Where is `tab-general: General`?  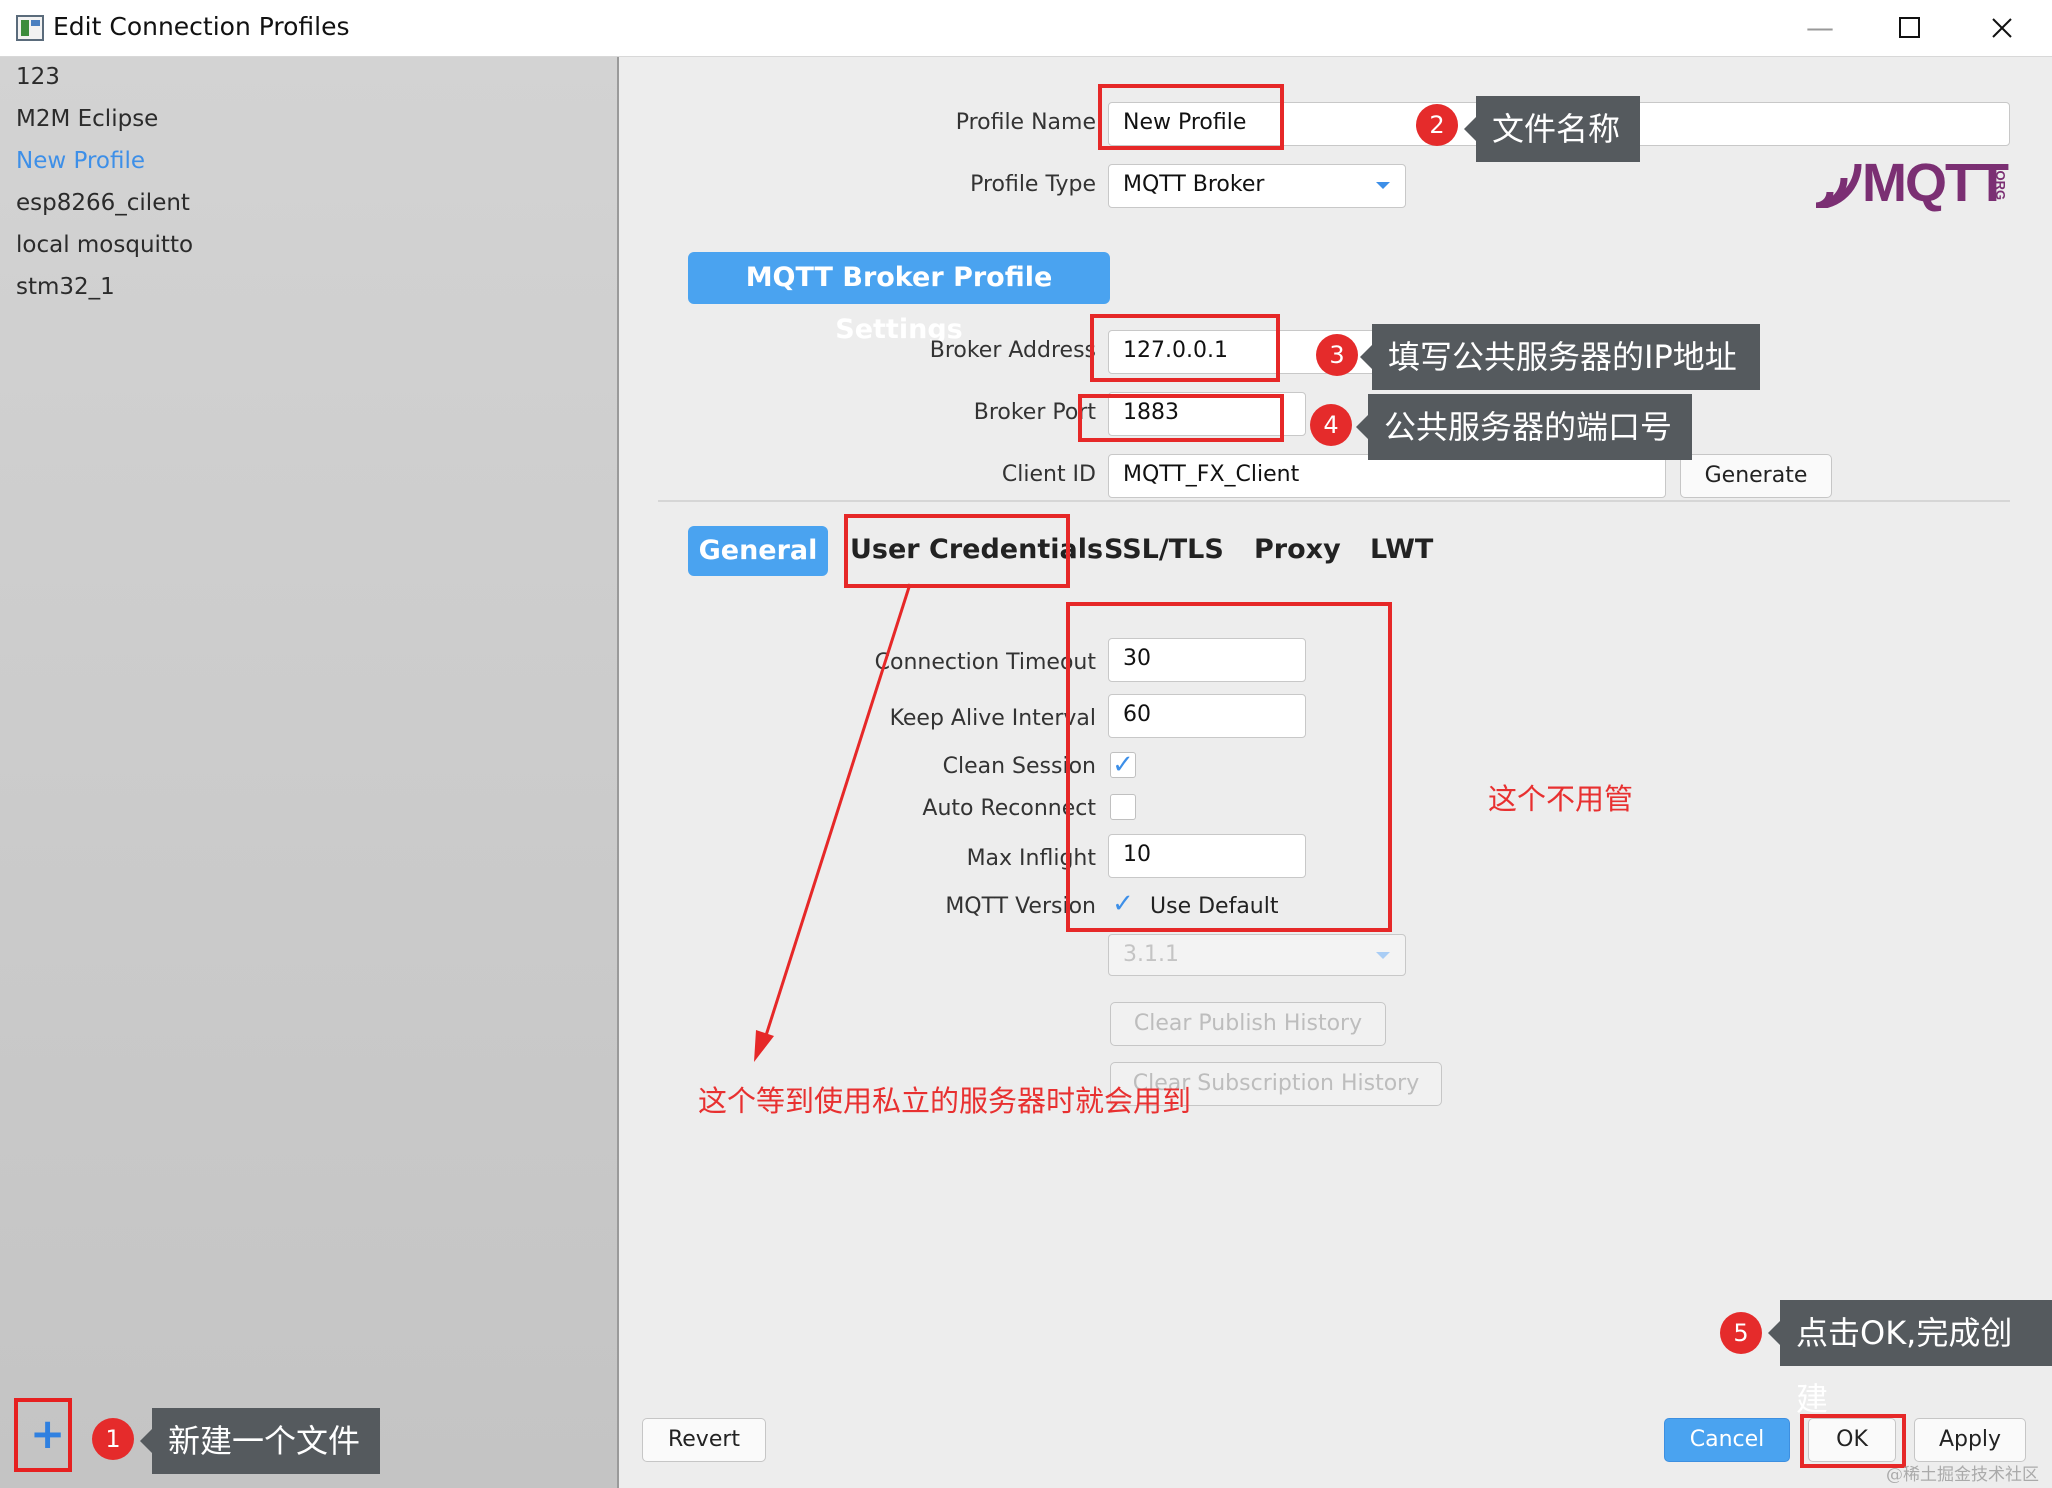 tab-general: General is located at coordinates (758, 551).